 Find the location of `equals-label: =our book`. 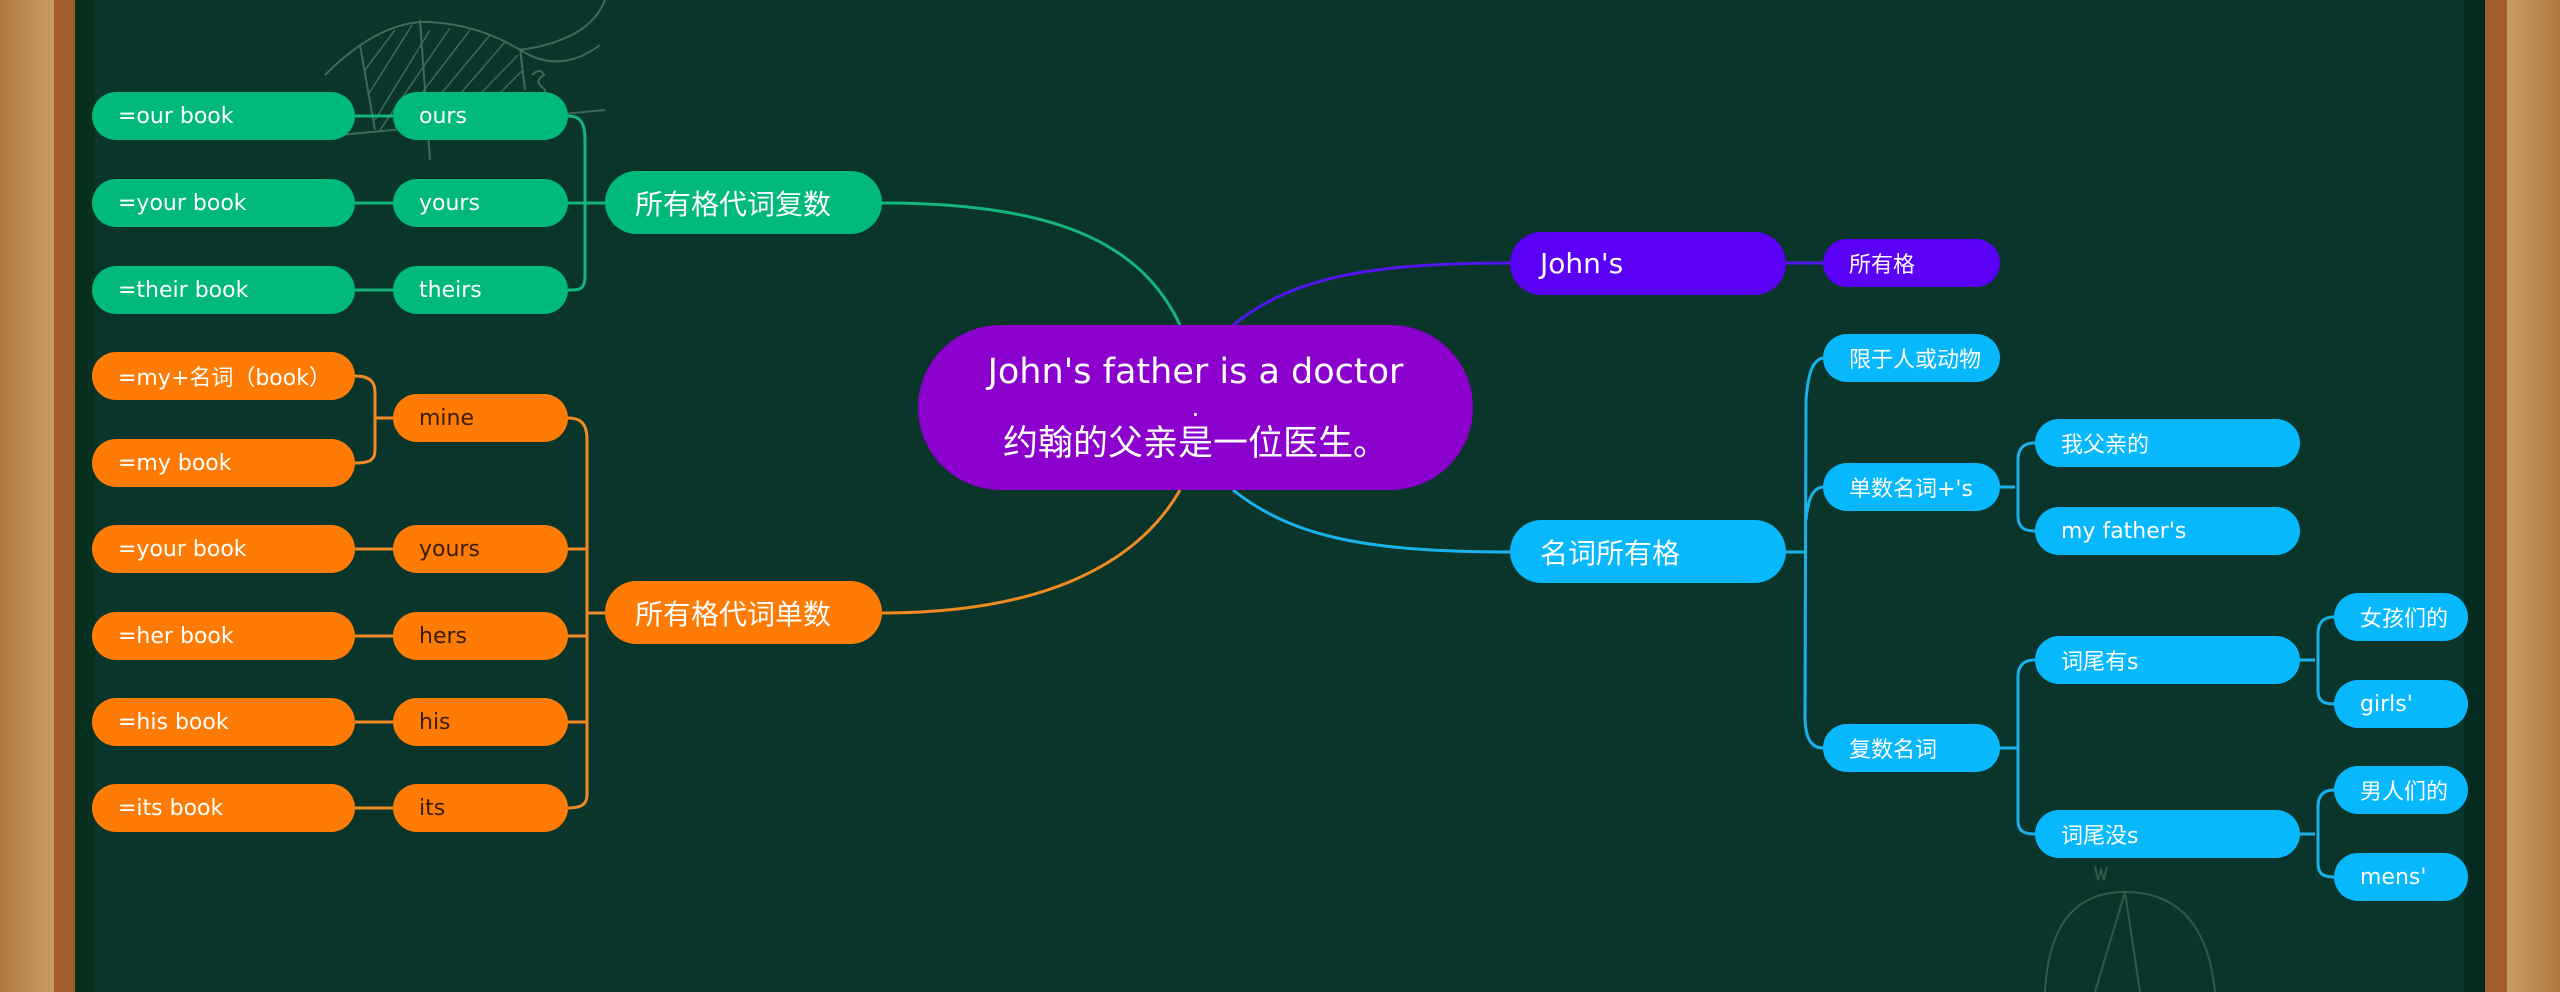

equals-label: =our book is located at coordinates (176, 116).